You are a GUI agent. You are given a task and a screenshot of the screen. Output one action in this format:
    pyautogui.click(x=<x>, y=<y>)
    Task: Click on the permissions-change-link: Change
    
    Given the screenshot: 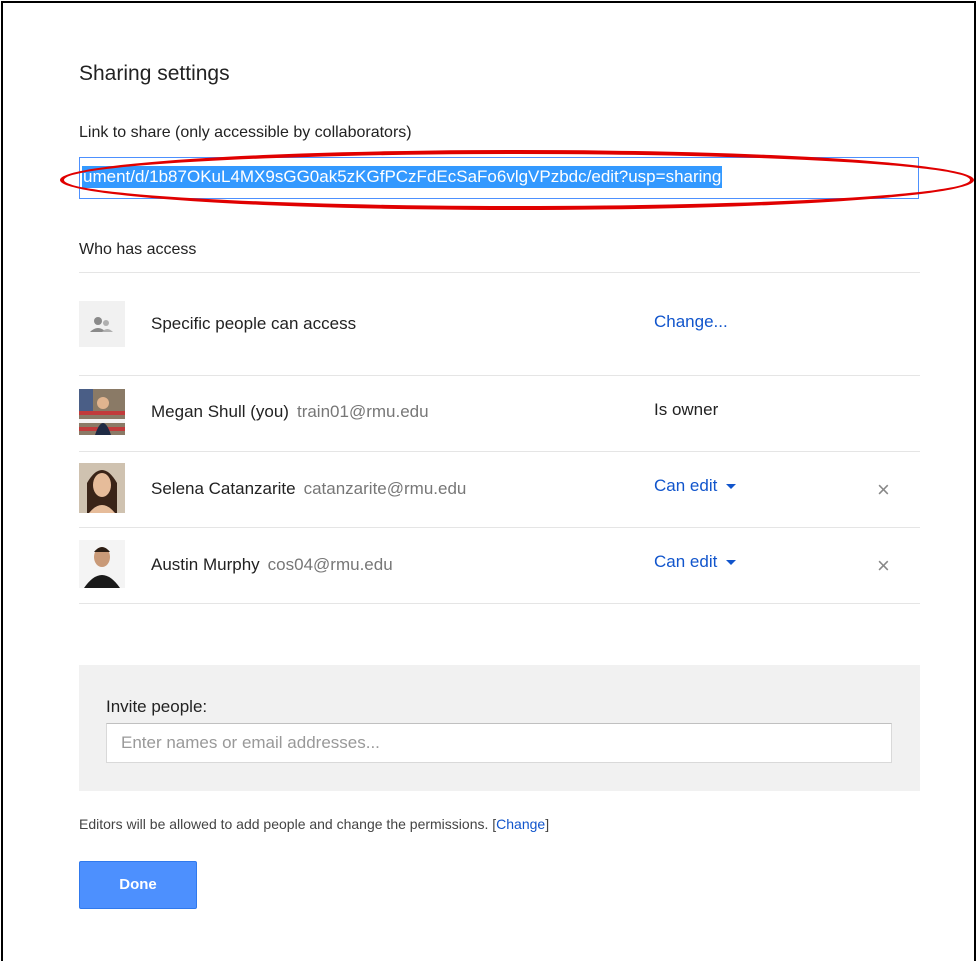 What is the action you would take?
    pyautogui.click(x=520, y=824)
    